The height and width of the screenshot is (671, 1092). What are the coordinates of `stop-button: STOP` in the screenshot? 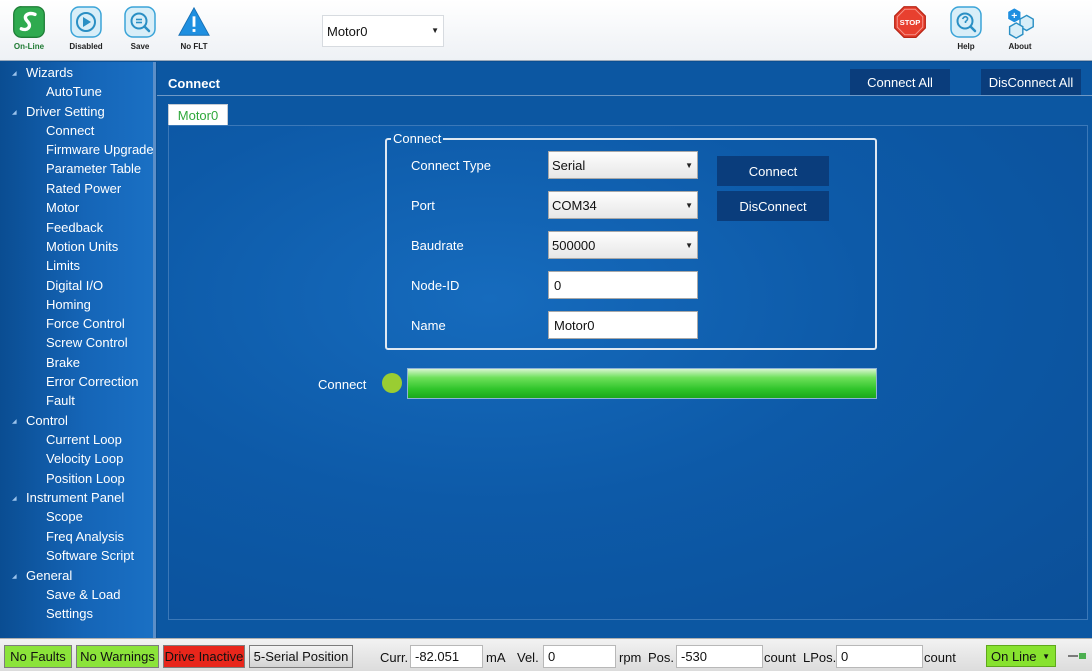 It's located at (910, 31).